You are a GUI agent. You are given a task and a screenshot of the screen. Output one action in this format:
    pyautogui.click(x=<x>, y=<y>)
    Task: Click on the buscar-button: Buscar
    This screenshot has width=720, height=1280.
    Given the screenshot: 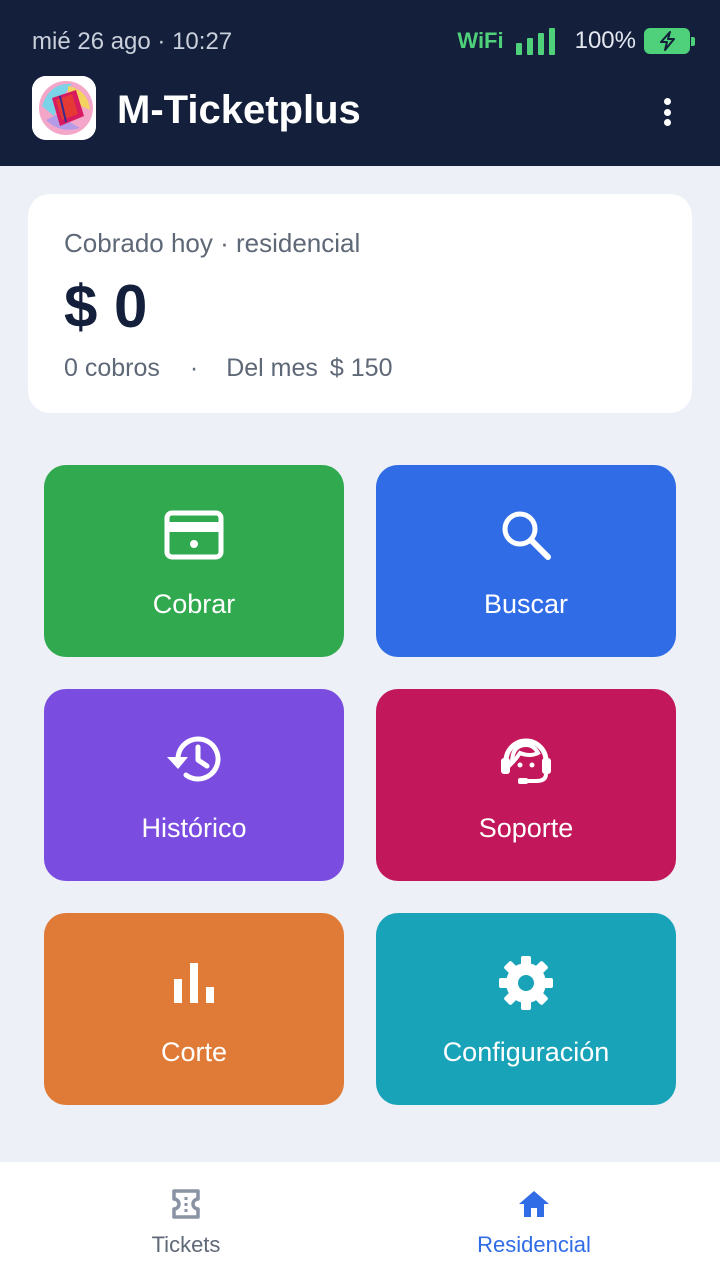 What is the action you would take?
    pyautogui.click(x=526, y=561)
    